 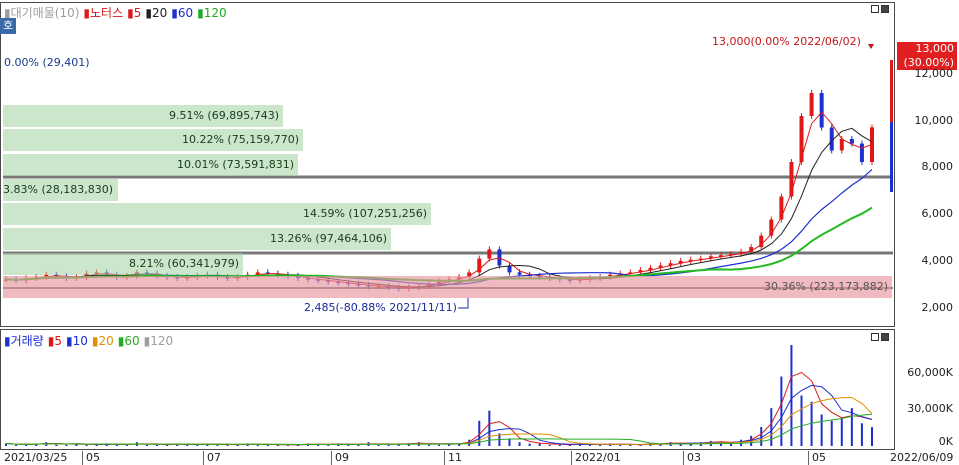 I want to click on supply-bar: 10.22% (75,159,770), so click(x=153, y=140).